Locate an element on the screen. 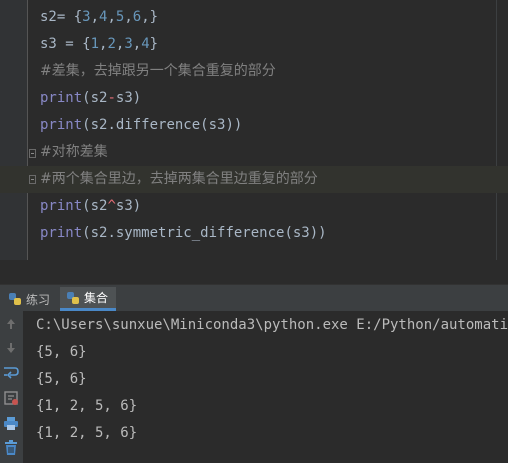  code-token: (s2.symmetric_difference(s3)) is located at coordinates (204, 233).